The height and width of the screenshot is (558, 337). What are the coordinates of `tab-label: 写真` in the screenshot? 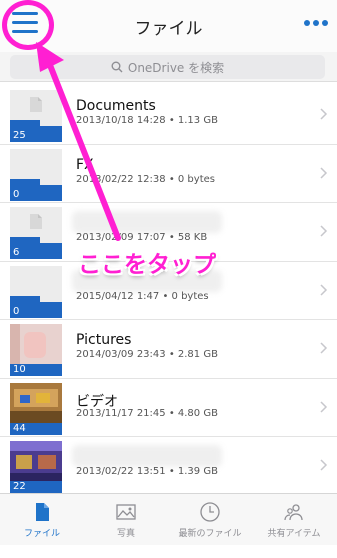 It's located at (125, 534).